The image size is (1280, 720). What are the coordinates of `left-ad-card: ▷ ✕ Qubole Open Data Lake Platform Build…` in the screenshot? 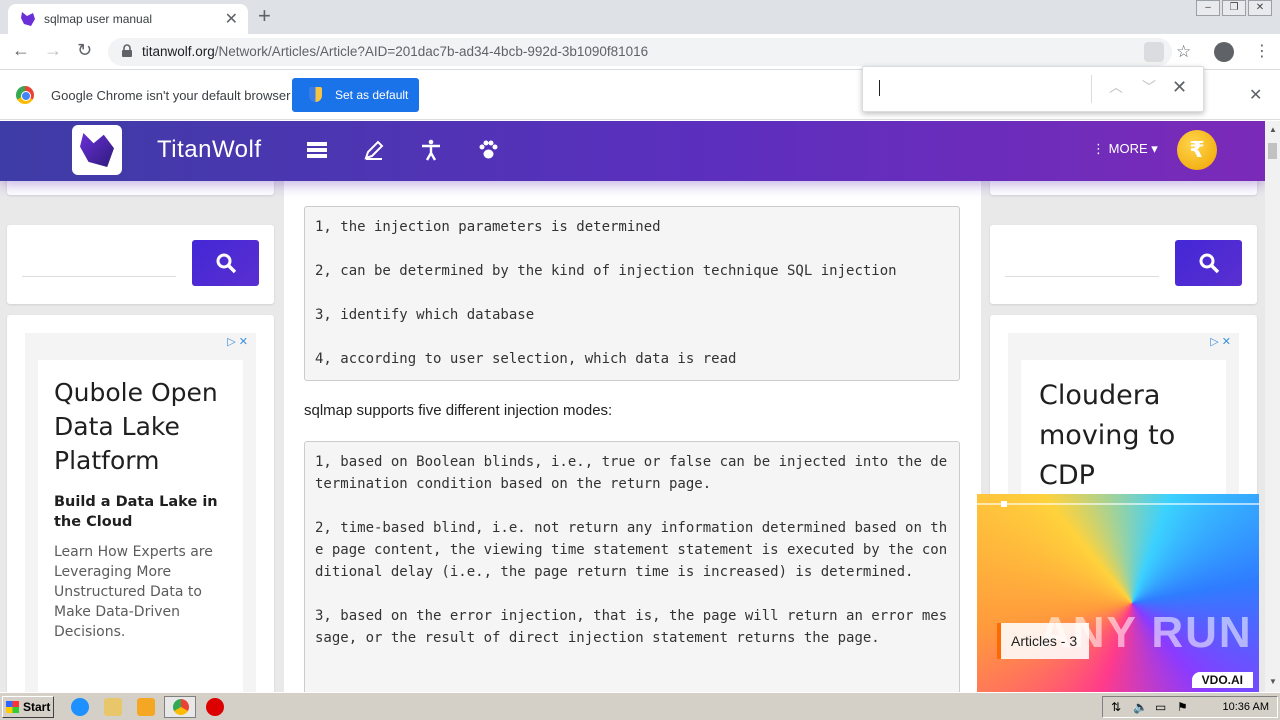 It's located at (140, 503).